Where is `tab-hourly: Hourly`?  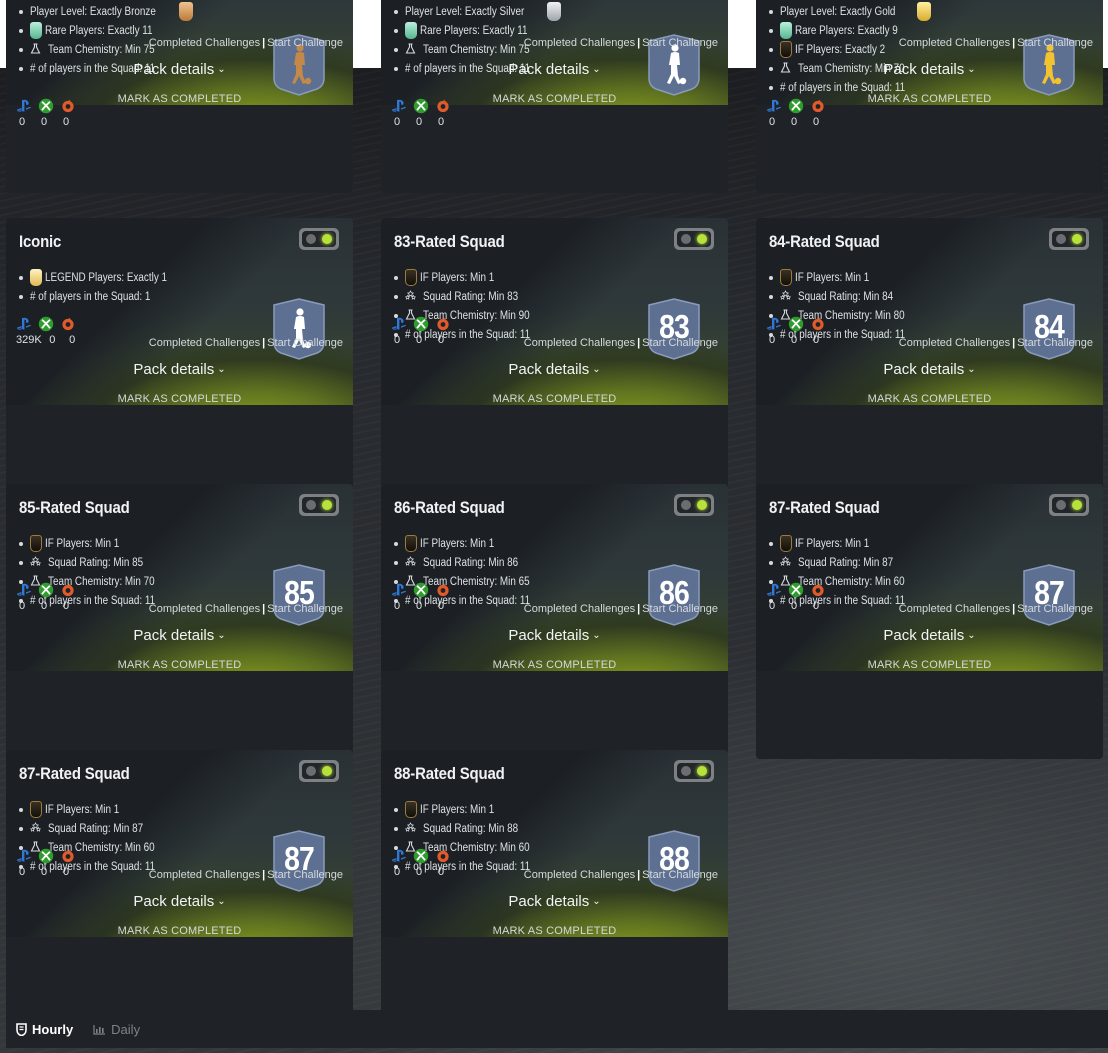 tab-hourly: Hourly is located at coordinates (44, 1029).